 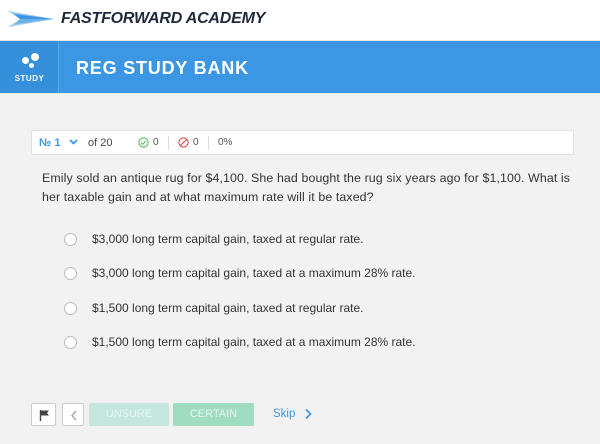 I want to click on page-title: REG STUDY BANK, so click(x=162, y=68).